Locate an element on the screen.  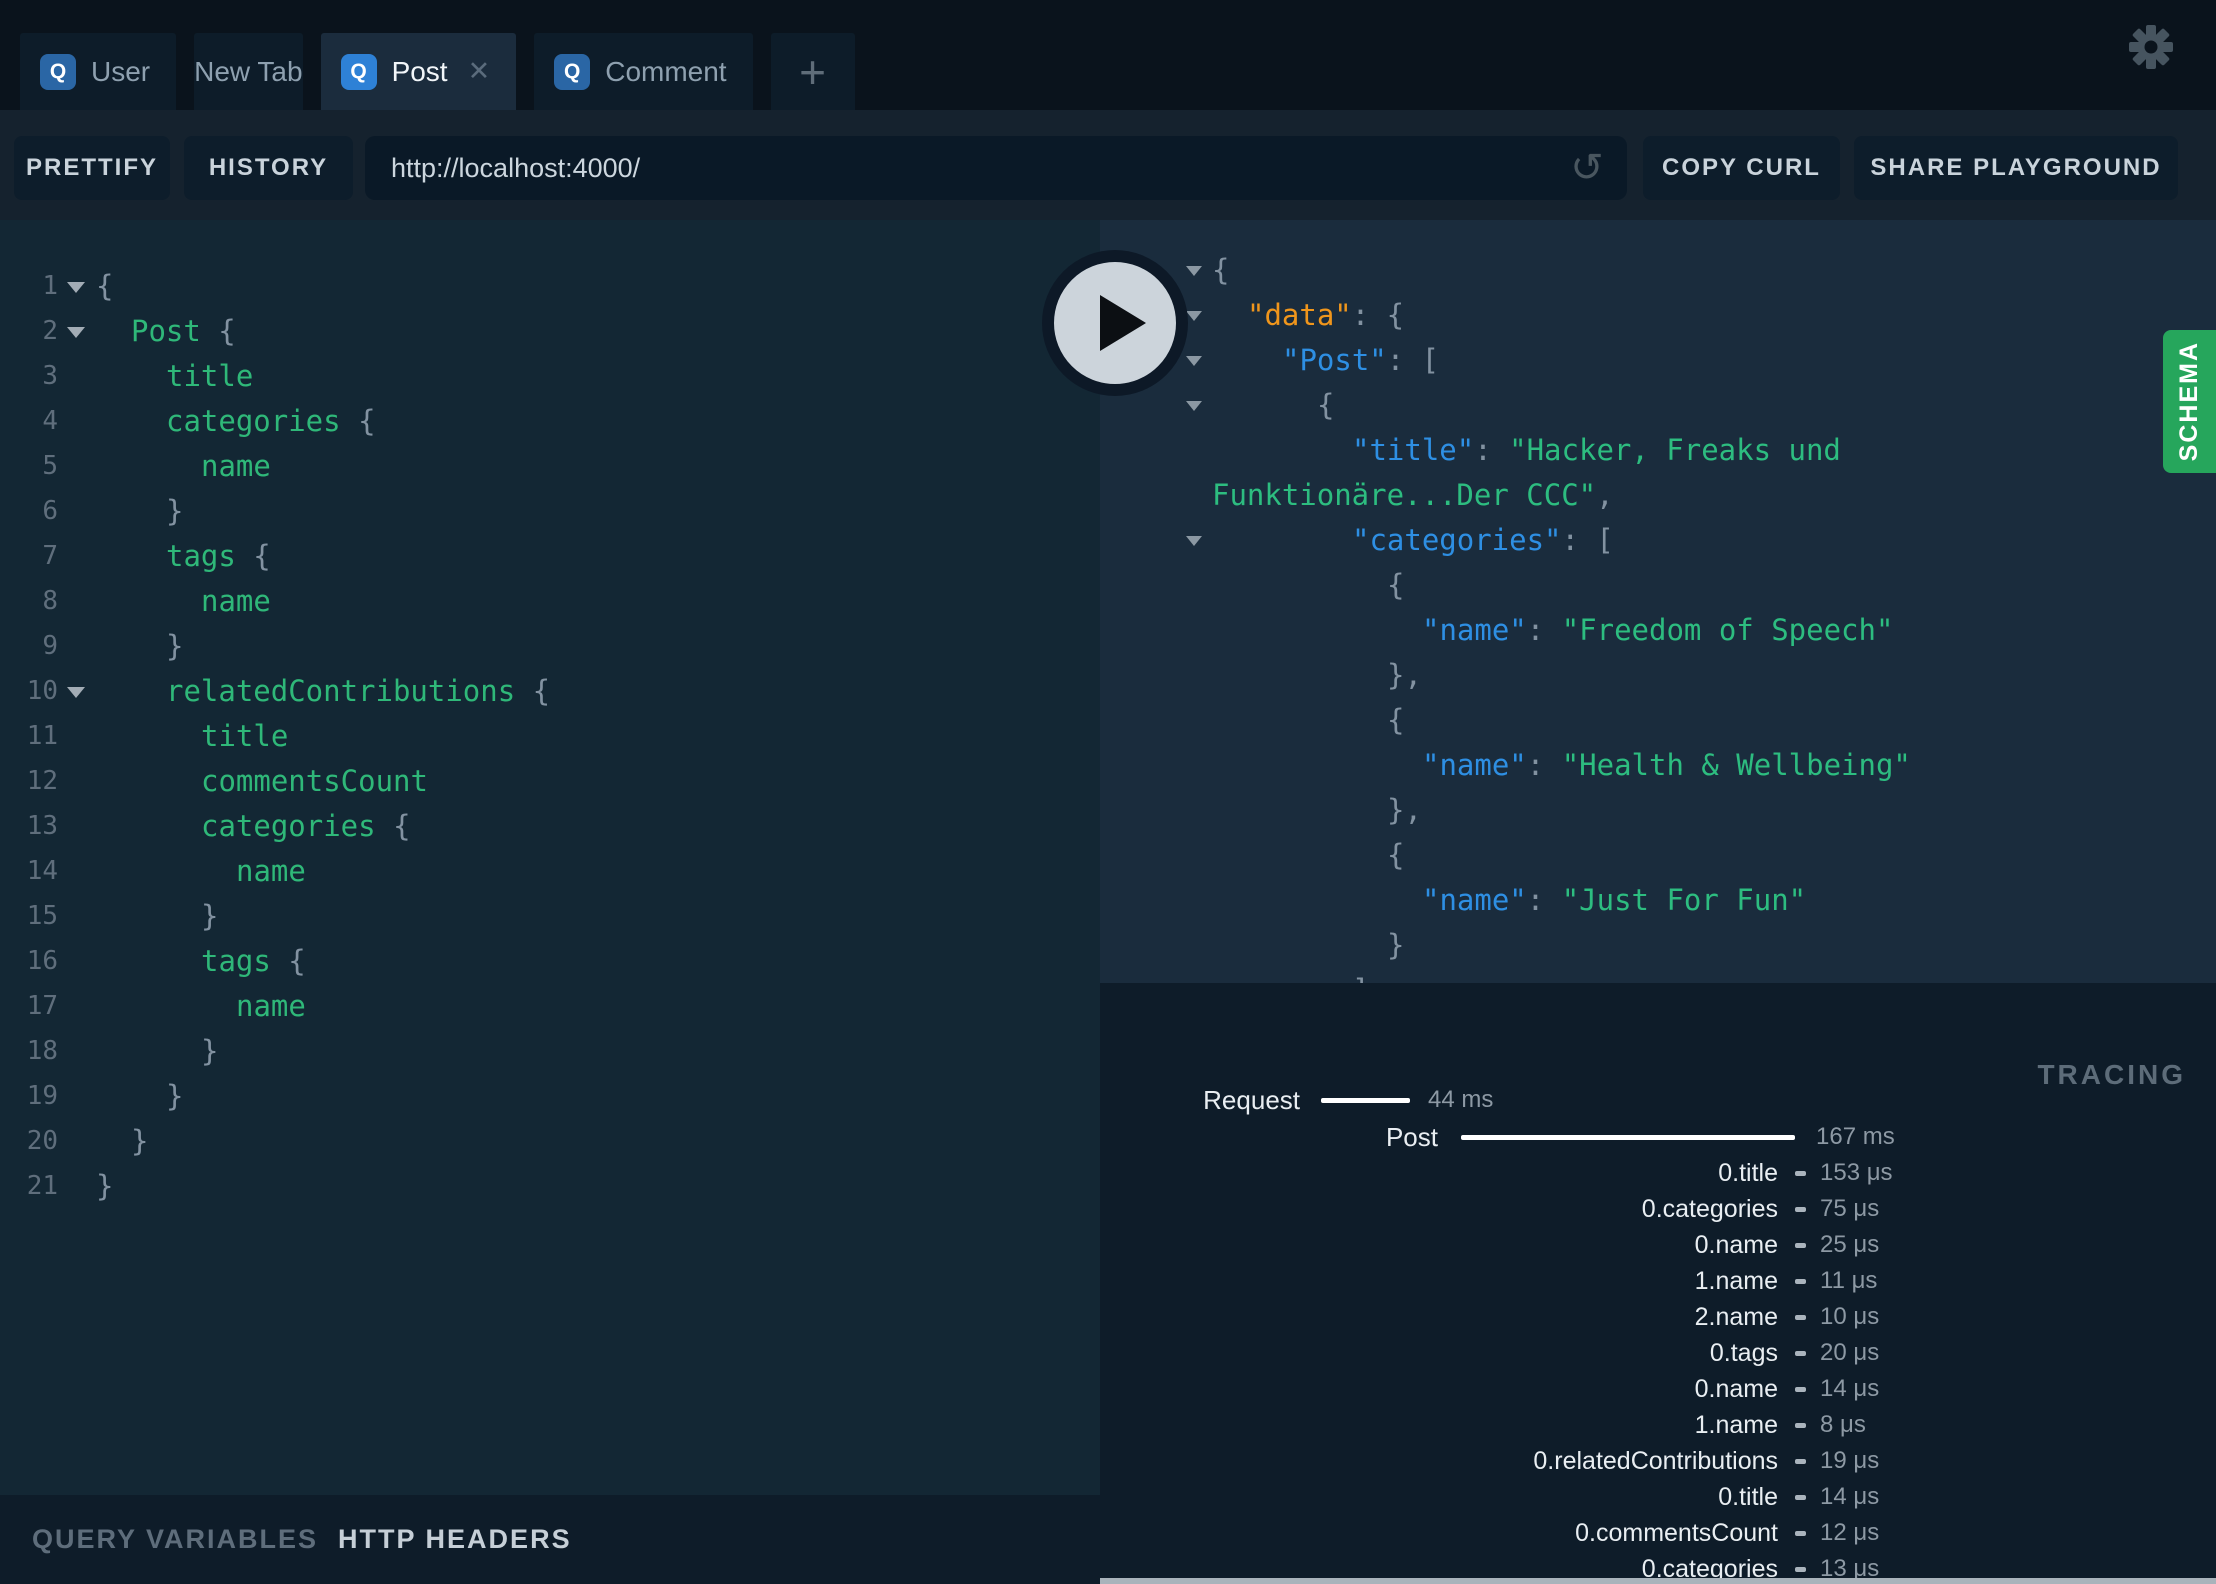
token: commentsCount is located at coordinates (314, 781).